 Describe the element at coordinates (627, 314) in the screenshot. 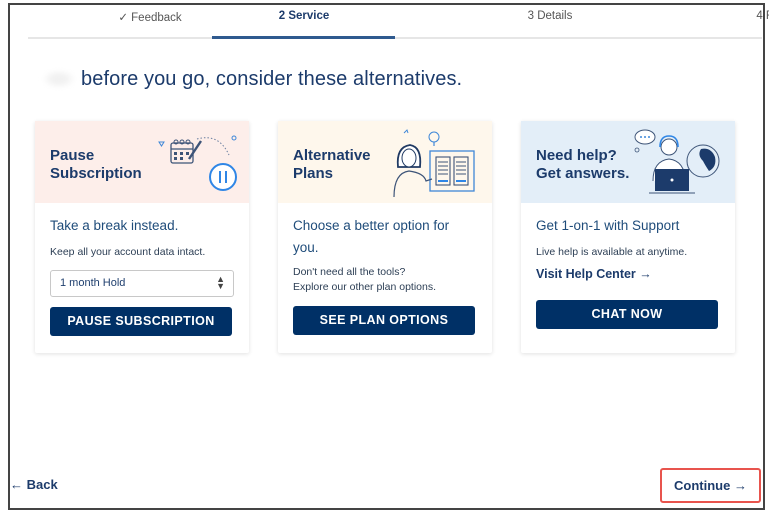

I see `chat-now-button: CHAT NOW` at that location.